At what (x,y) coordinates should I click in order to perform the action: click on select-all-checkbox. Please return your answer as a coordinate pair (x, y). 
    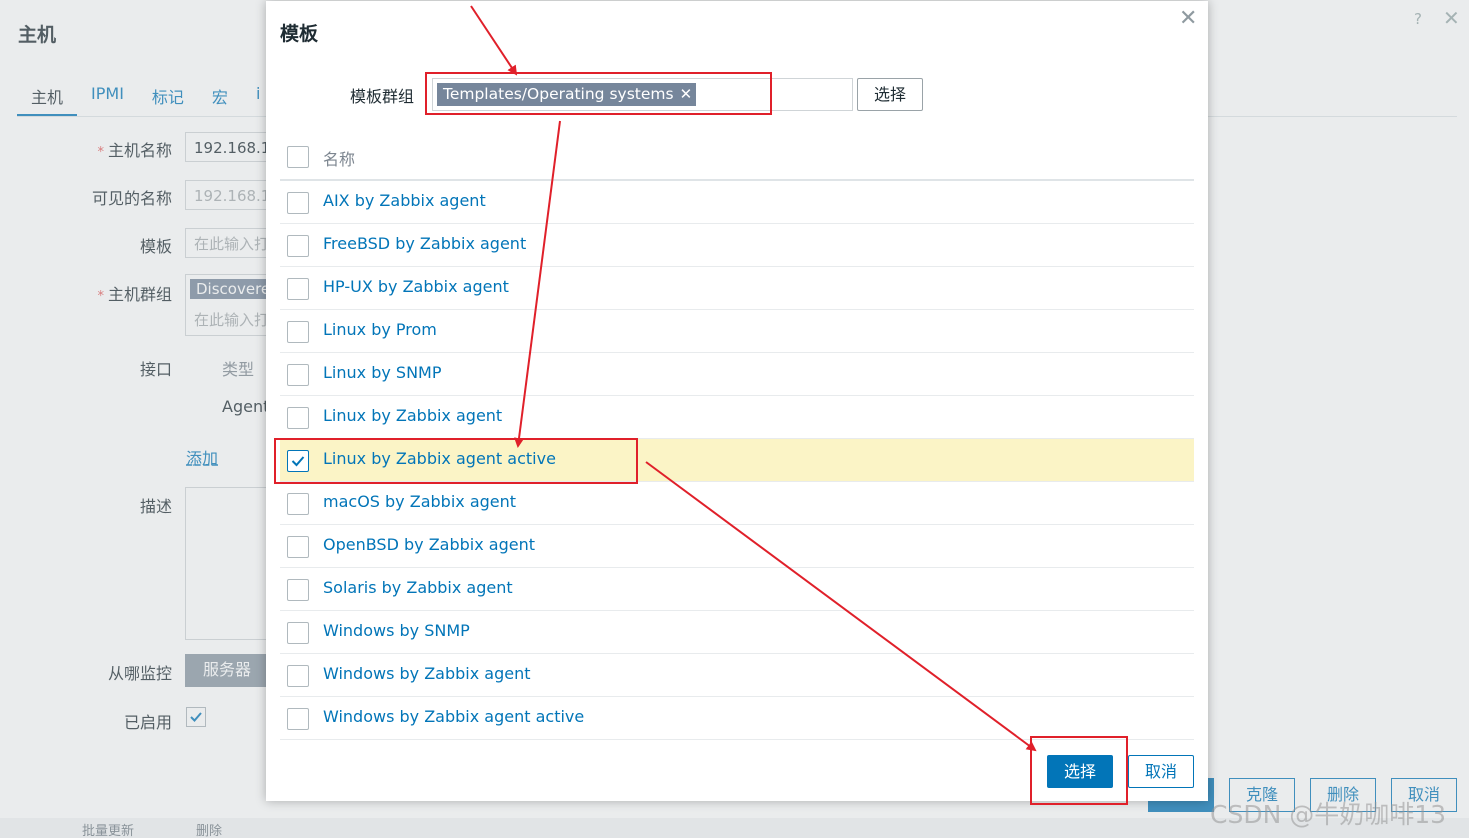
    Looking at the image, I should click on (298, 157).